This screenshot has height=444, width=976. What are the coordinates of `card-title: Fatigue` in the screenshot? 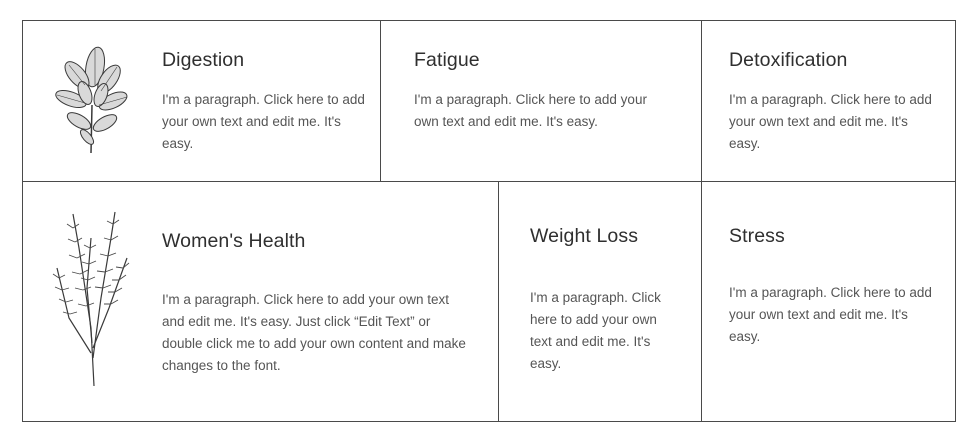 It's located at (447, 60).